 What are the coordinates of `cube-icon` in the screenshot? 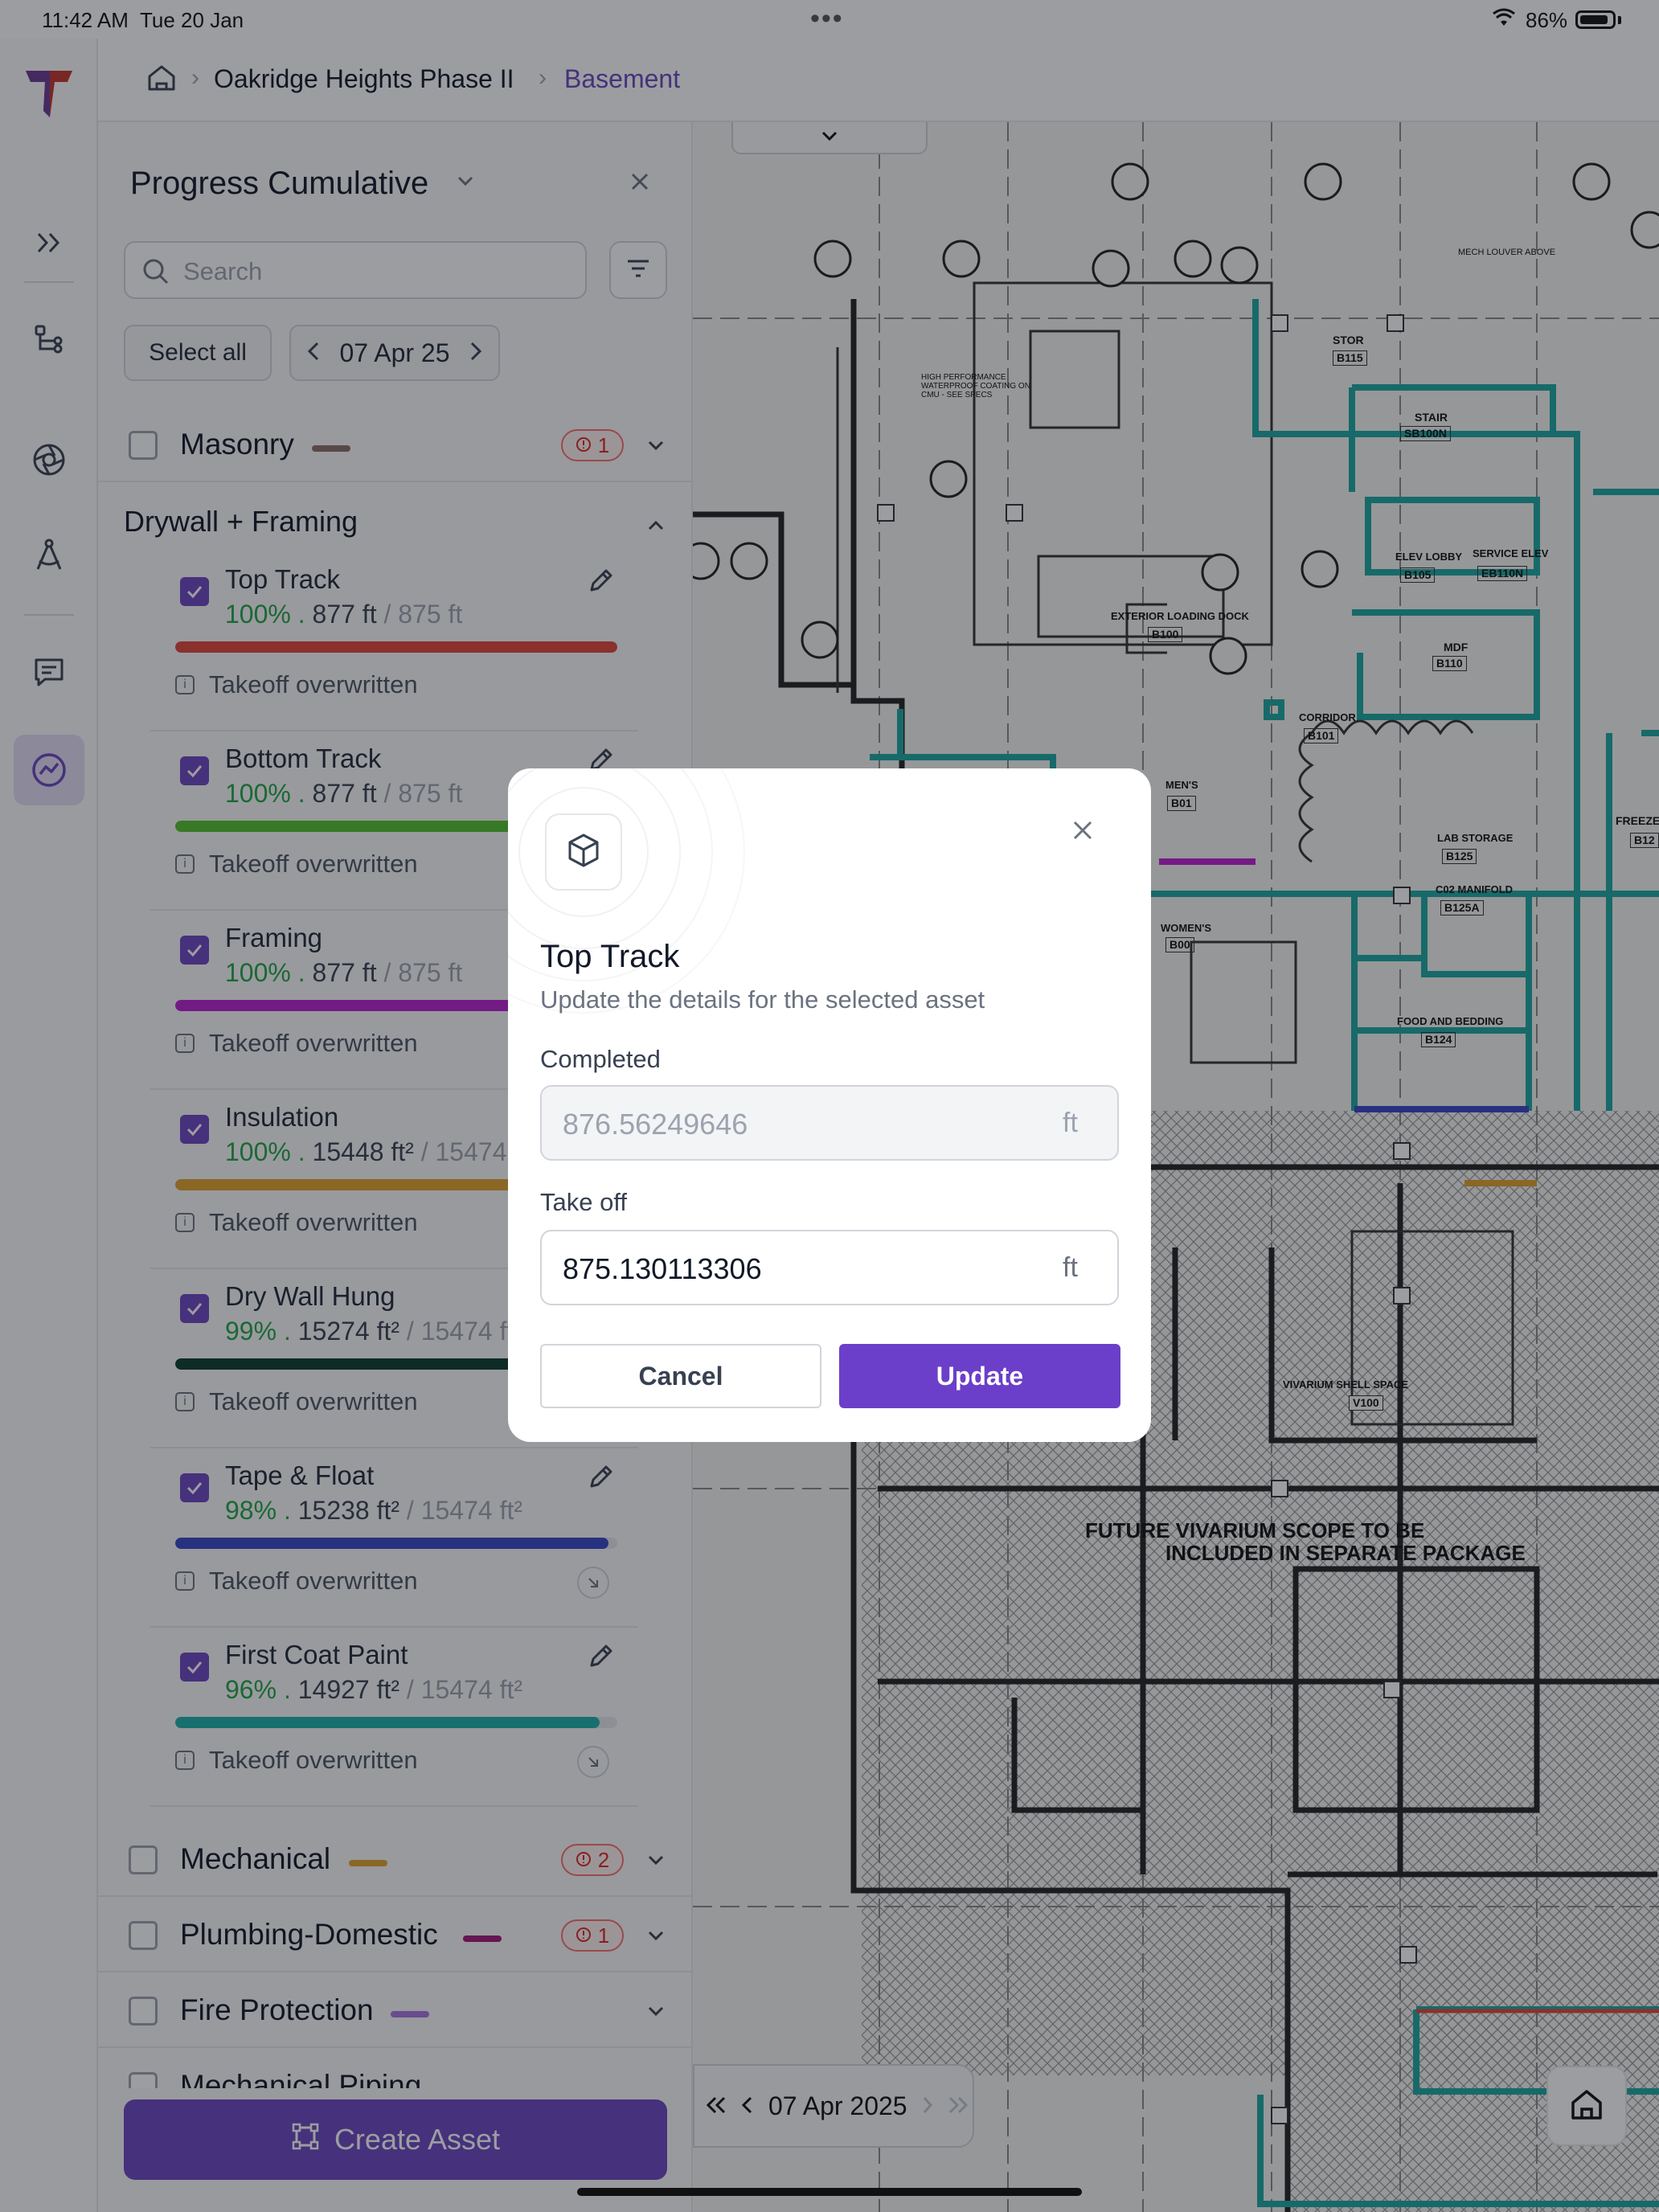 It's located at (583, 852).